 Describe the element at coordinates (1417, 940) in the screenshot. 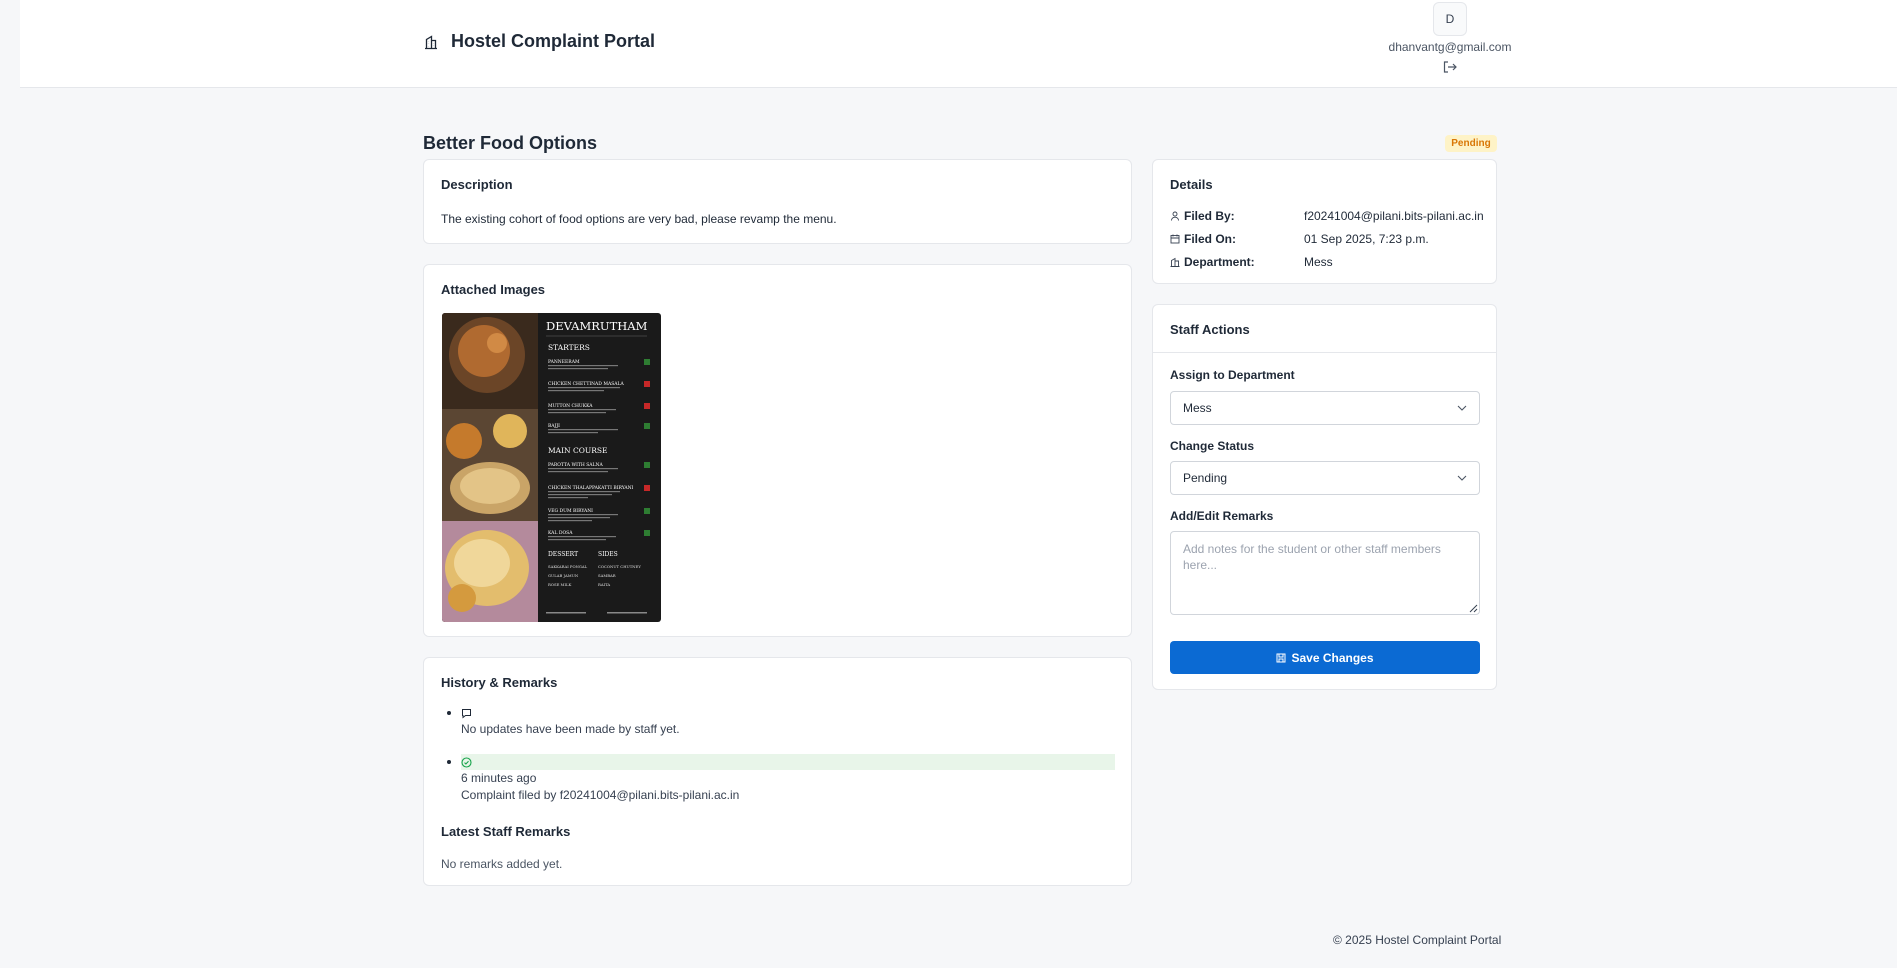

I see `footer-copyright: © 2025 Hostel Complaint Portal` at that location.